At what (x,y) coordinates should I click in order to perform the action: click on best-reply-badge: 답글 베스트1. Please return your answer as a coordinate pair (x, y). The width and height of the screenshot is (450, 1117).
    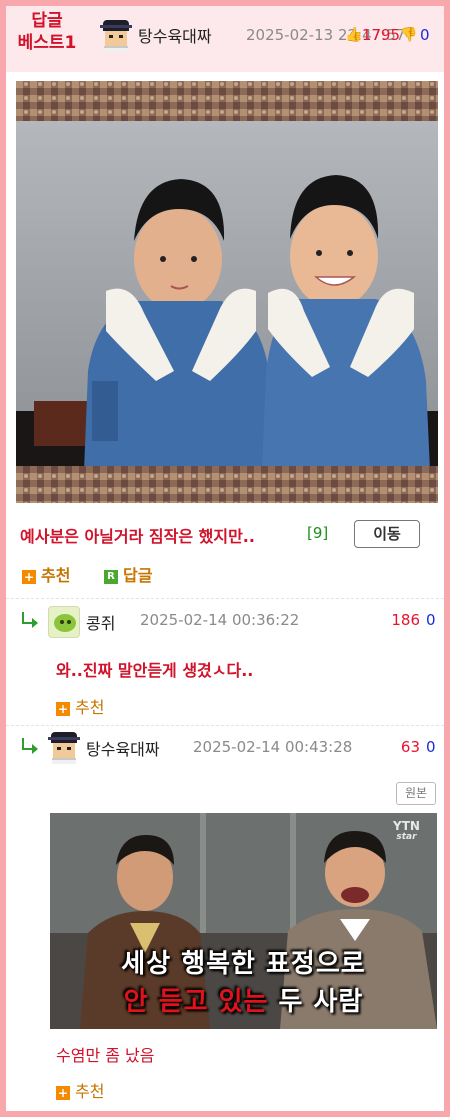
    Looking at the image, I should click on (47, 32).